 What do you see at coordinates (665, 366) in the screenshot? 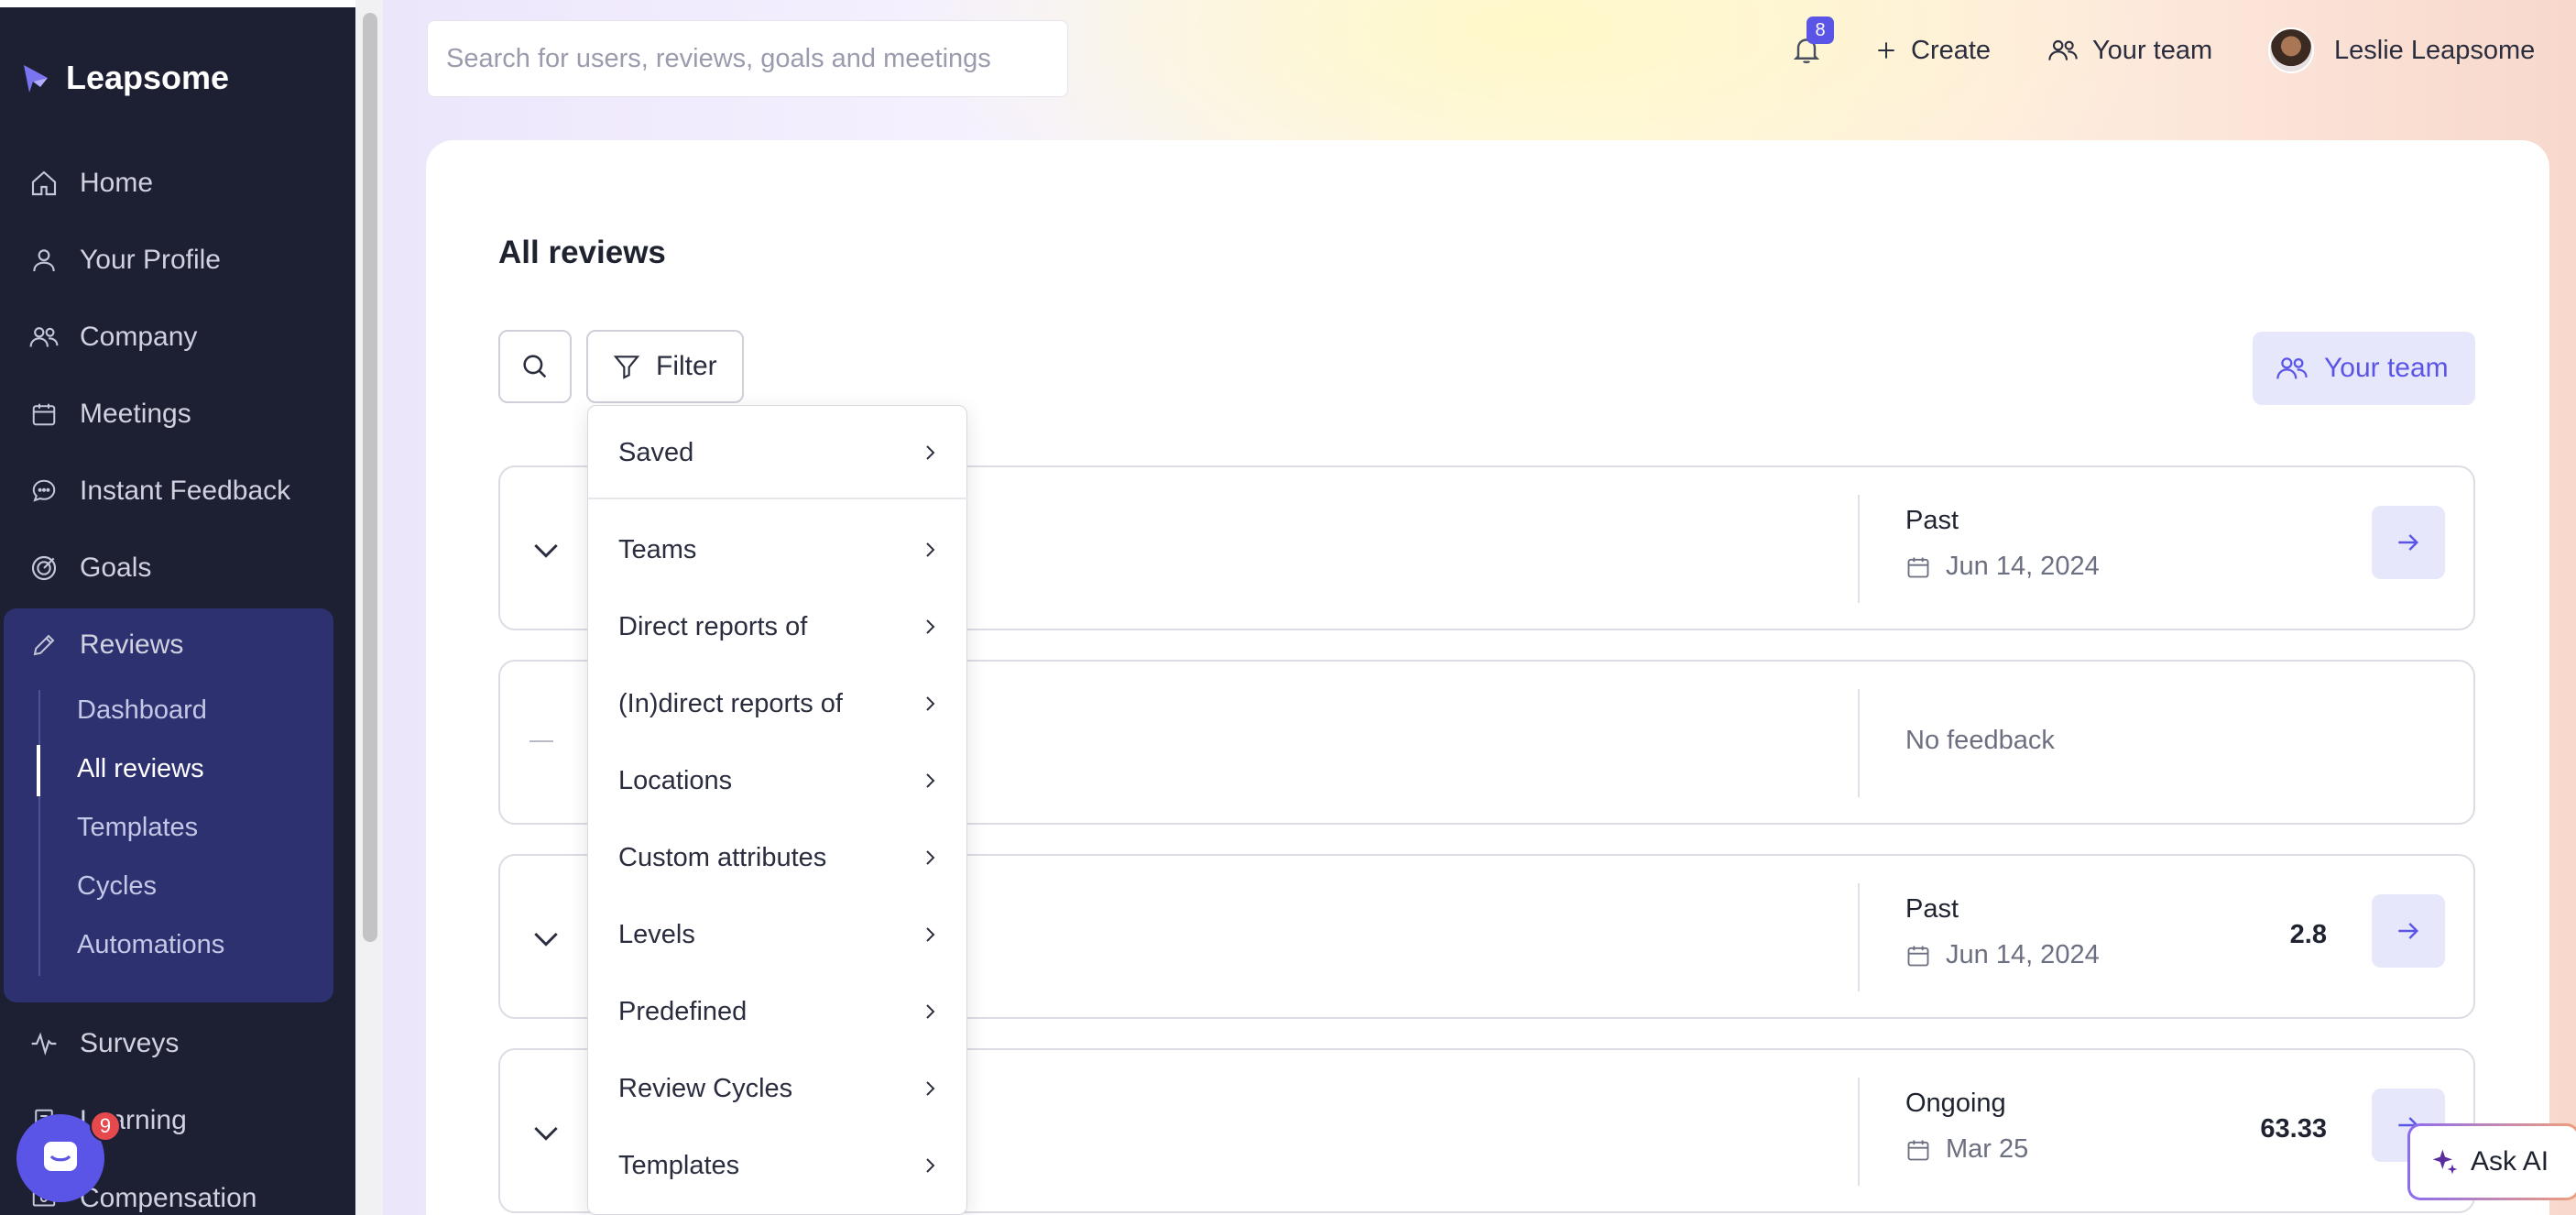
I see `filter-button: Filter` at bounding box center [665, 366].